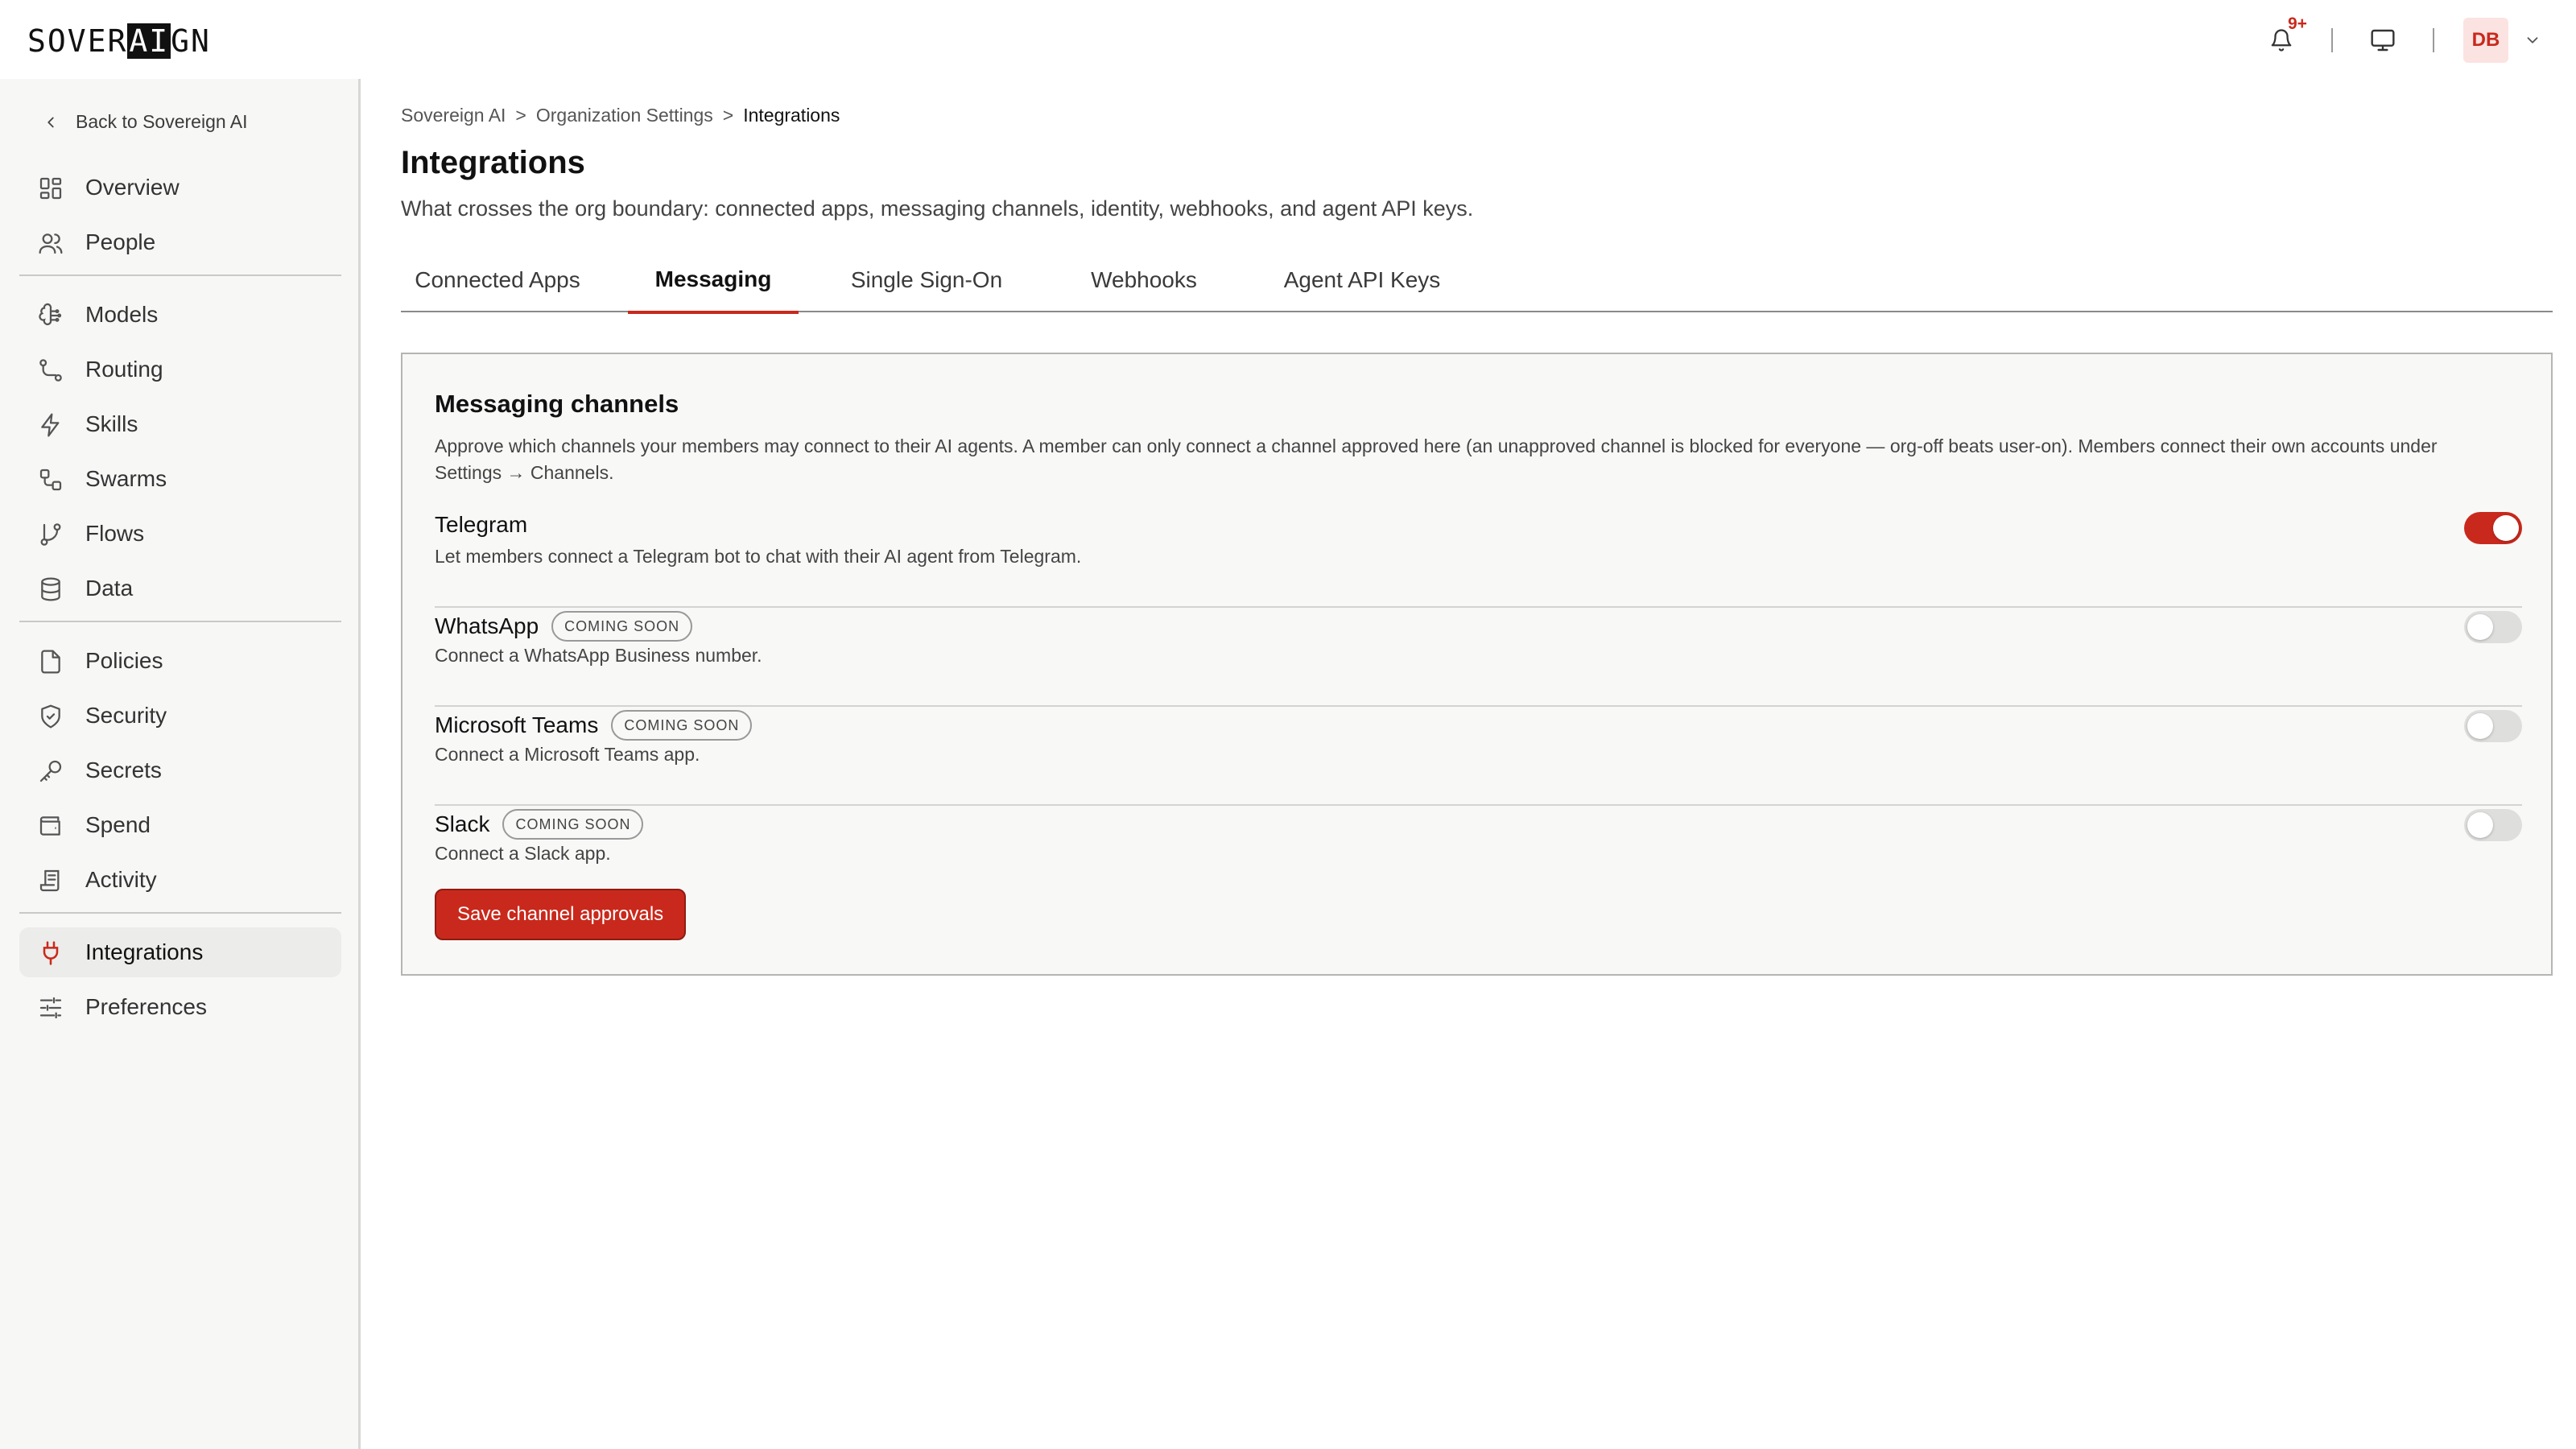 The image size is (2576, 1449). I want to click on sidebar-item-skills: Skills, so click(180, 424).